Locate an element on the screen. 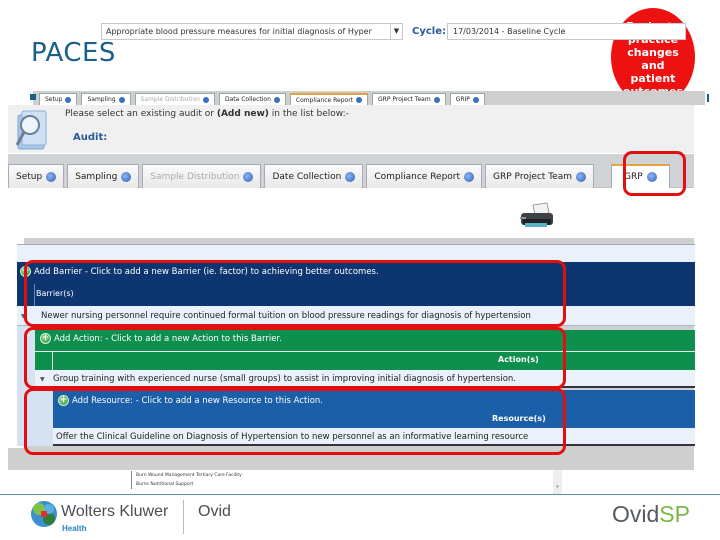 The width and height of the screenshot is (720, 540). cycle-label: Cycle: is located at coordinates (429, 31).